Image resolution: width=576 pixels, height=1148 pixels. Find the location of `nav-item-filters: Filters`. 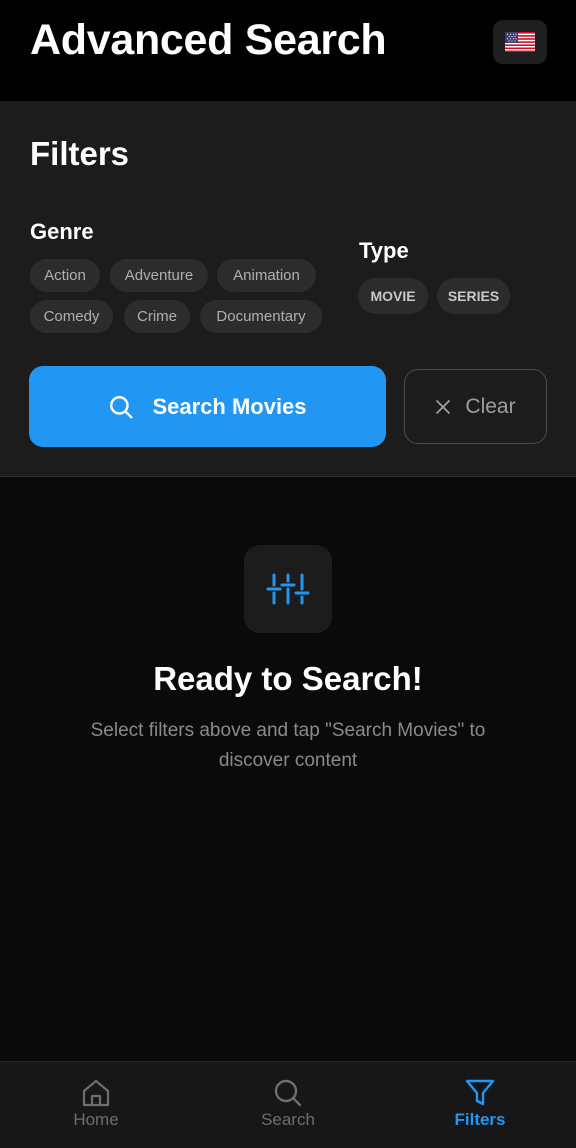

nav-item-filters: Filters is located at coordinates (480, 1105).